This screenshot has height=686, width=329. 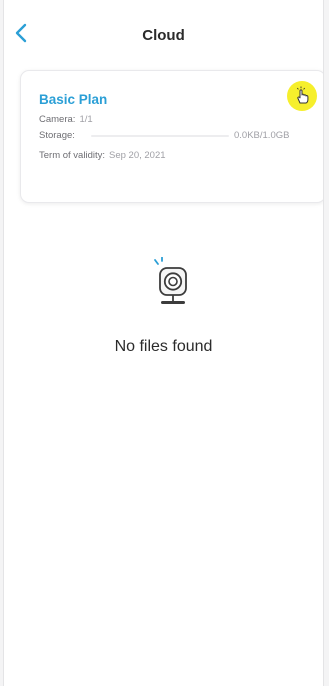 What do you see at coordinates (262, 135) in the screenshot?
I see `storage-value: 0.0KB/1.0GB` at bounding box center [262, 135].